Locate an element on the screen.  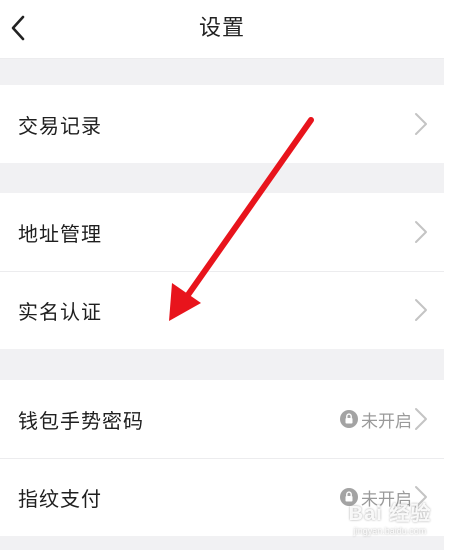
row-fingerprint-payment: 指纹支付 未开启 is located at coordinates (222, 497).